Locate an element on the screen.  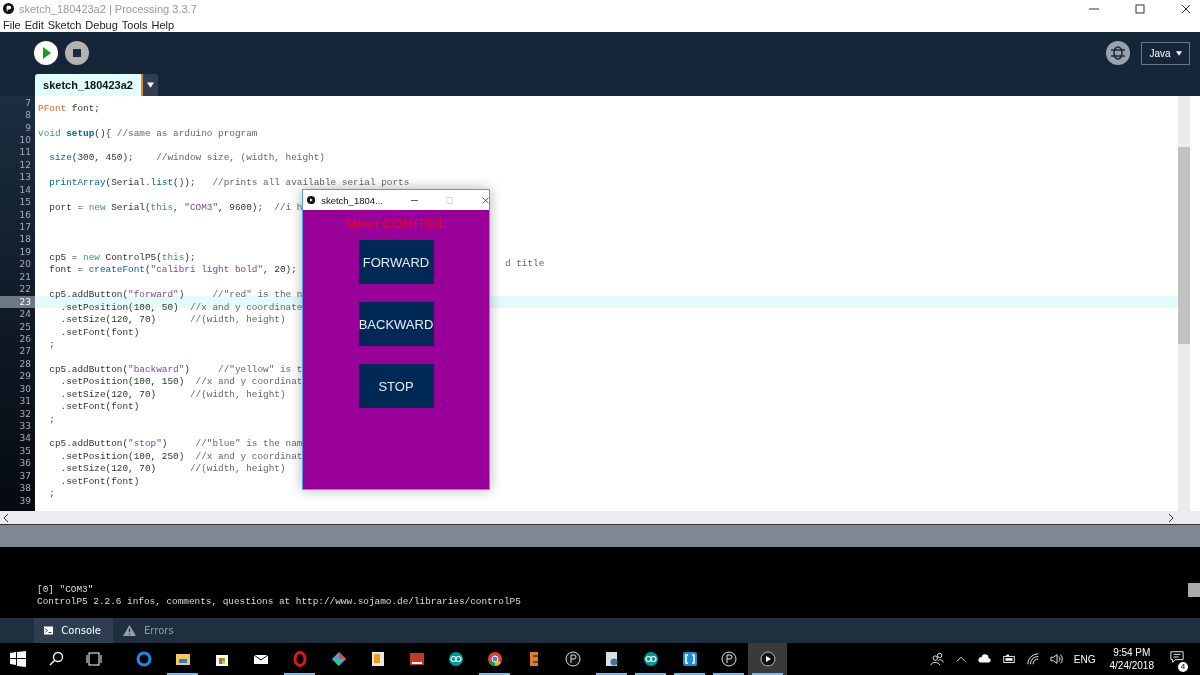
code-line: font = createFont("calibri light bold", 20); is located at coordinates (172, 270).